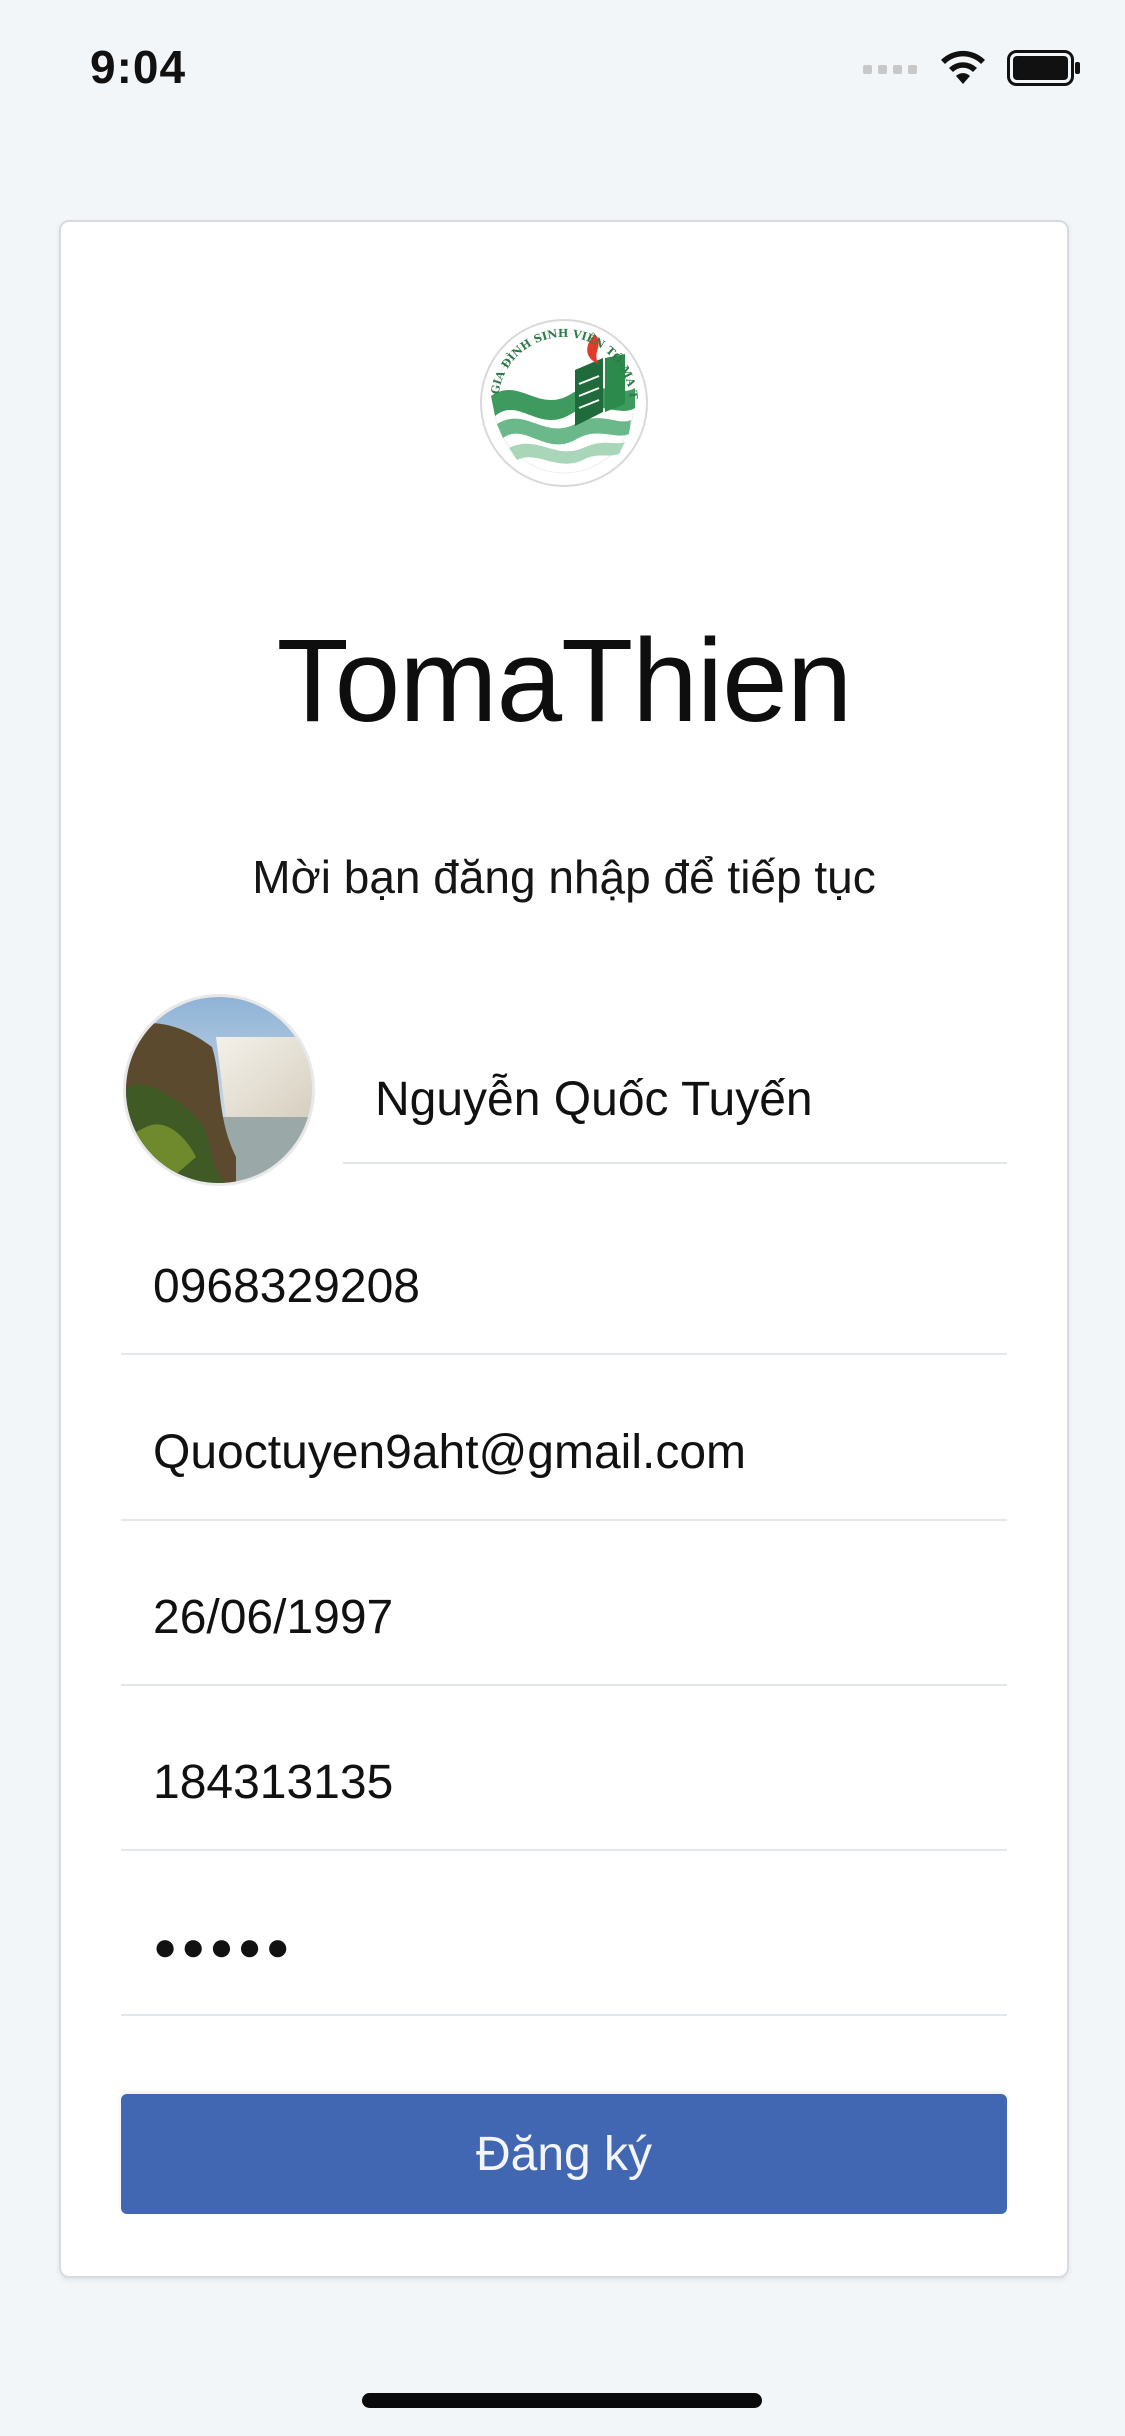  I want to click on id-number-underline, so click(564, 1850).